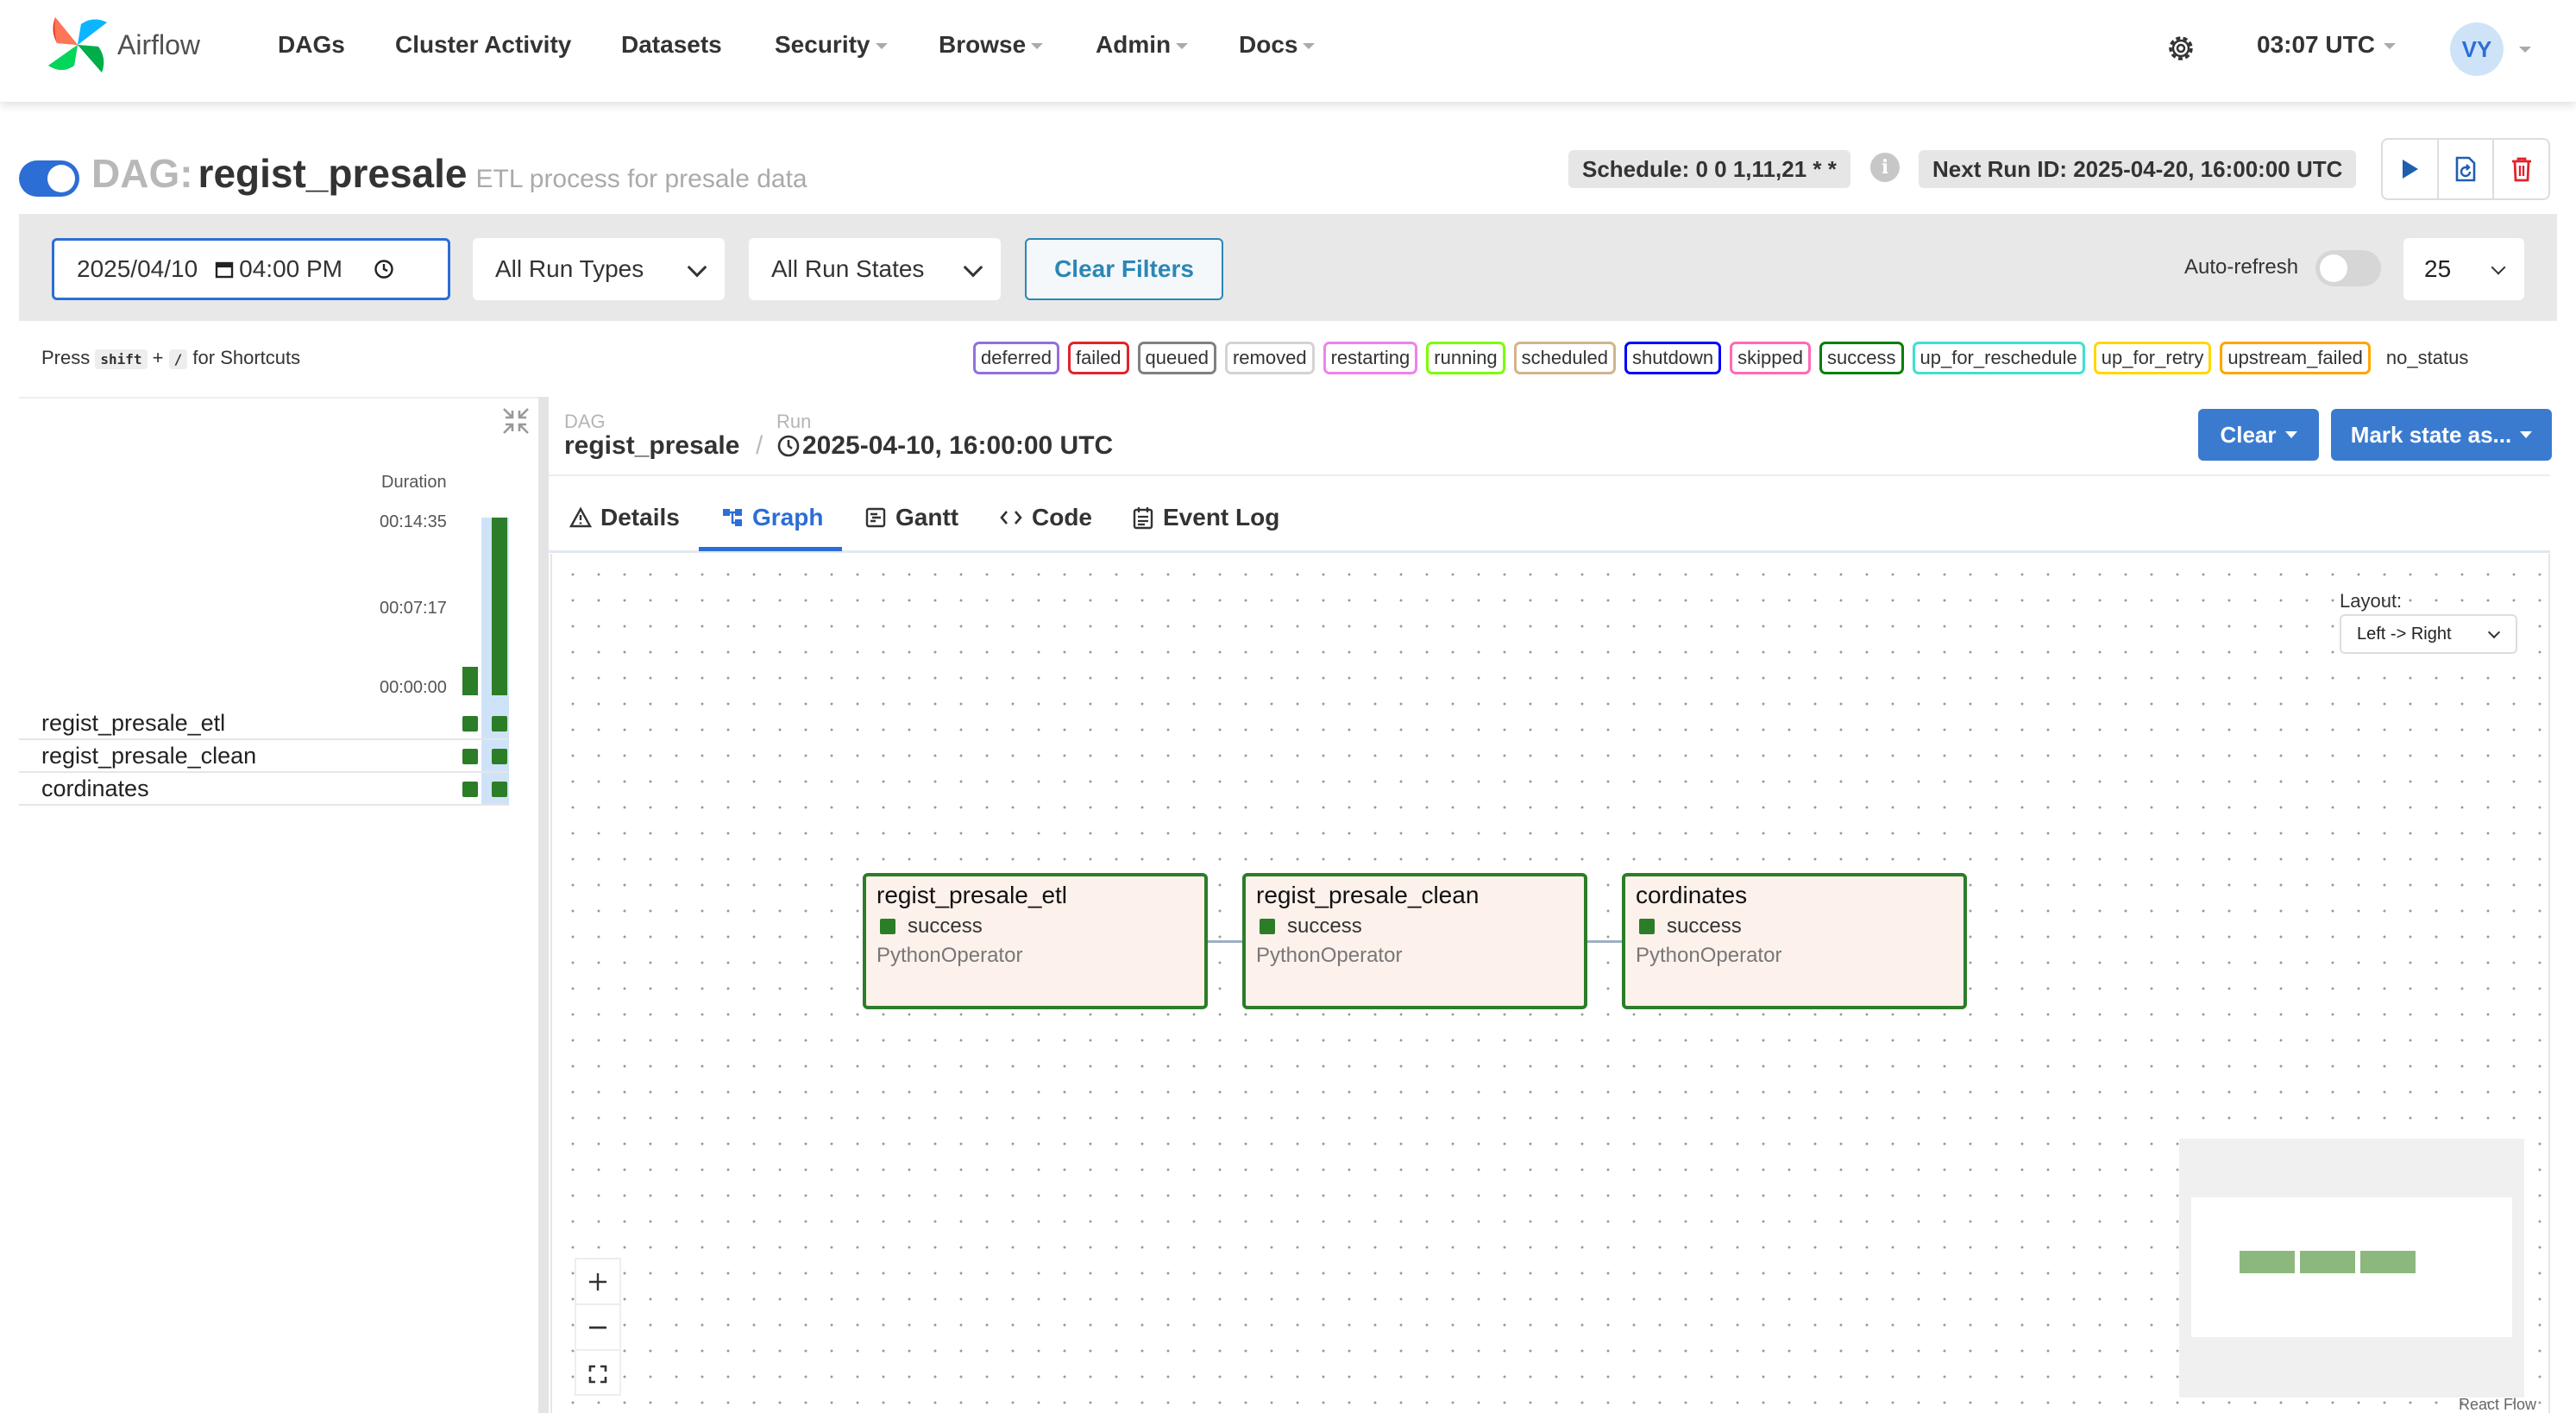 This screenshot has height=1413, width=2576. What do you see at coordinates (1998, 358) in the screenshot?
I see `legend-up-for-reschedule: up_for_reschedule` at bounding box center [1998, 358].